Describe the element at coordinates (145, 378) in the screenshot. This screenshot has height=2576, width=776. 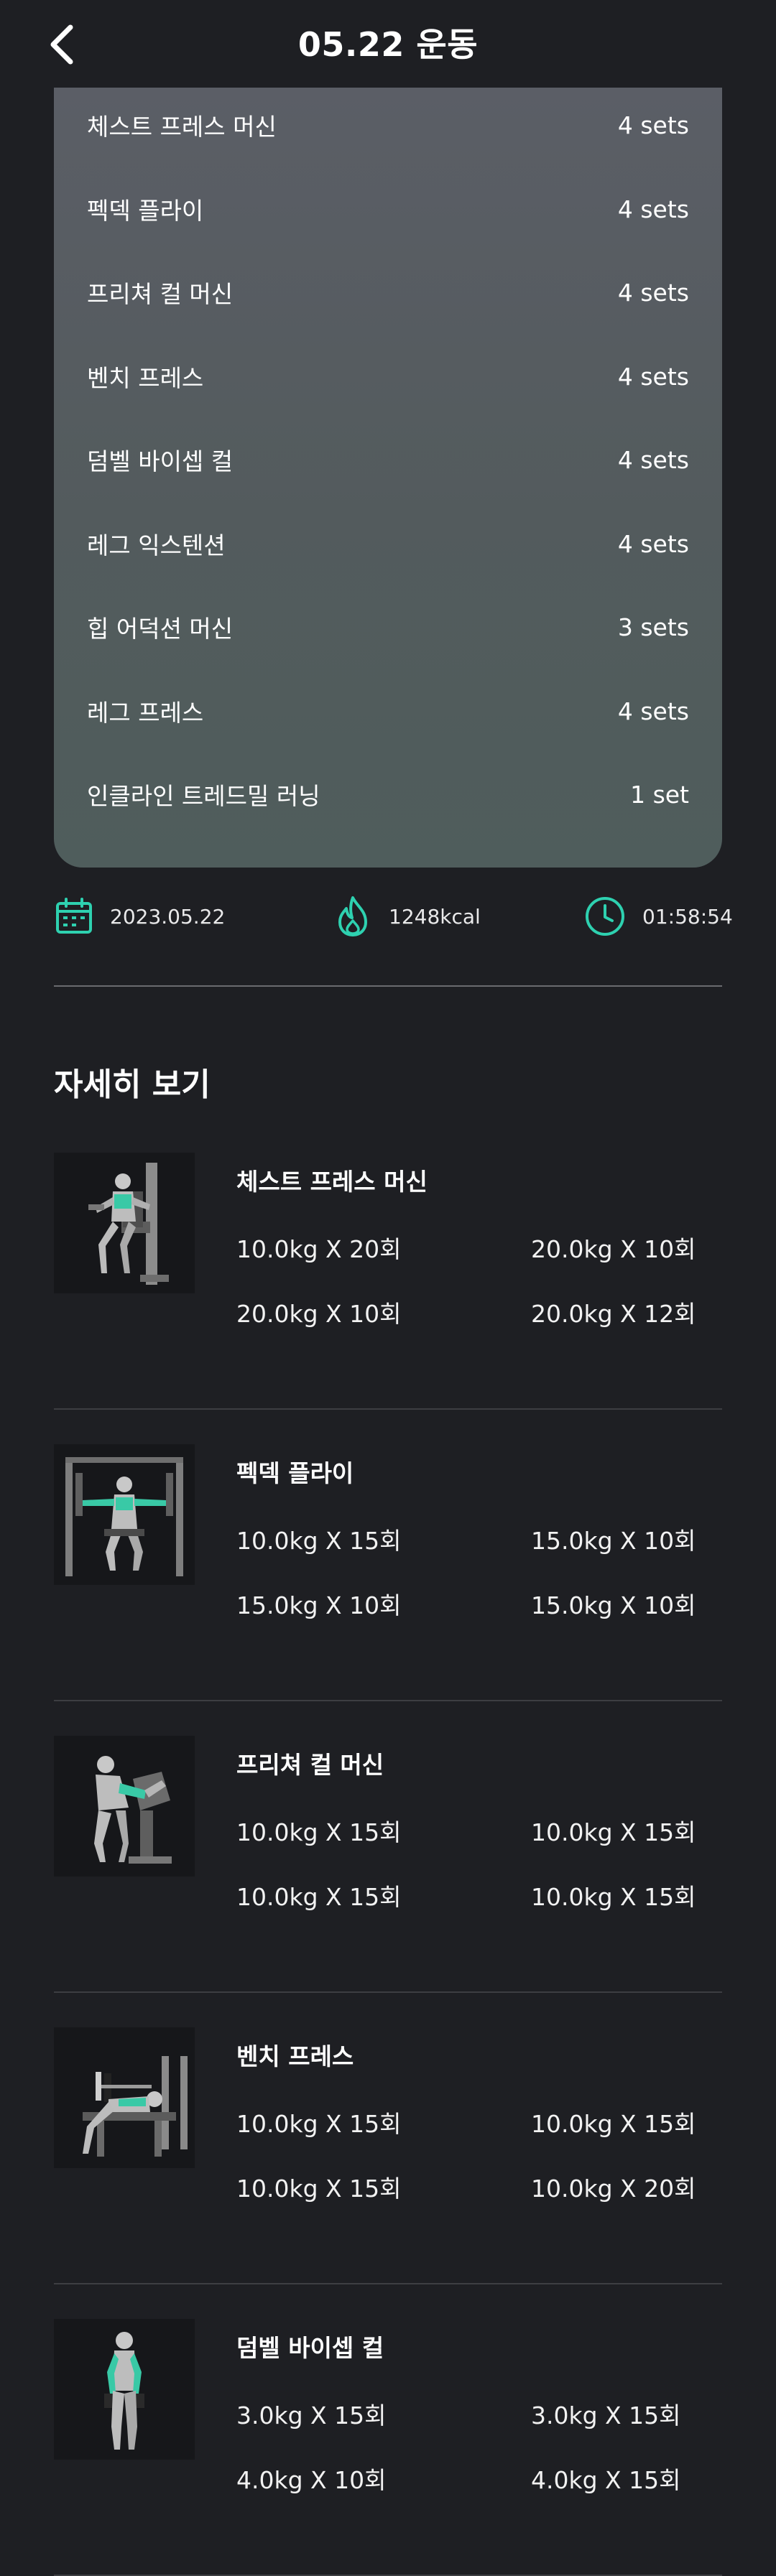
I see `summary-exercise-name: 벤치 프레스` at that location.